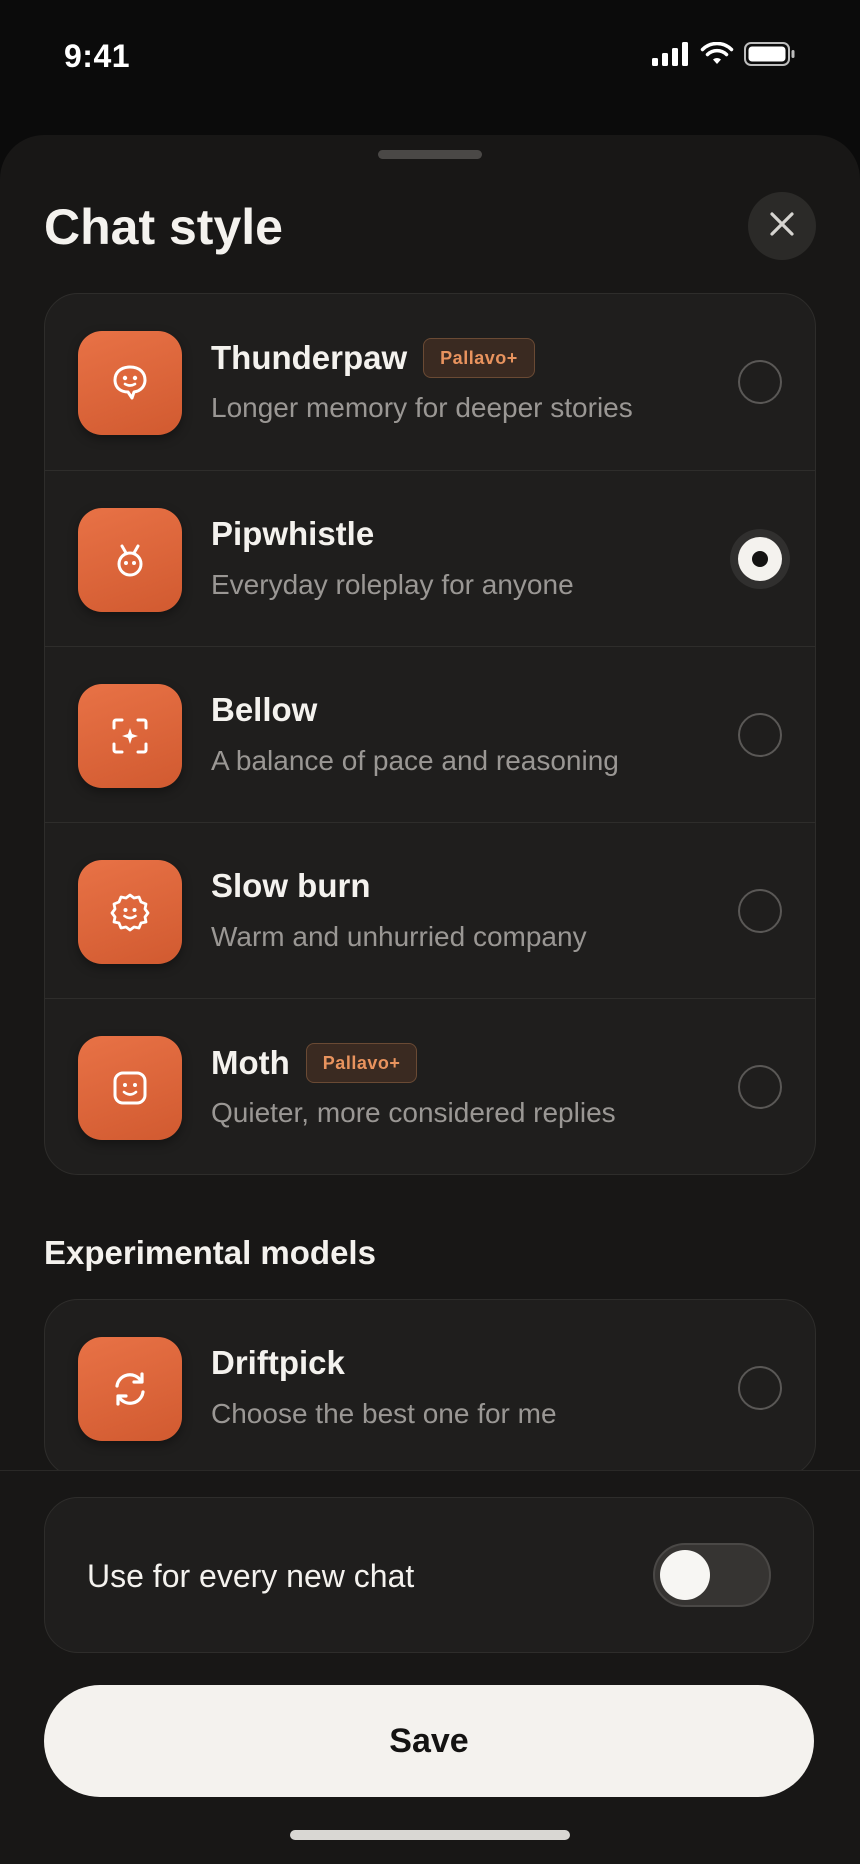 Image resolution: width=860 pixels, height=1864 pixels. Describe the element at coordinates (264, 709) in the screenshot. I see `model-name: Bellow` at that location.